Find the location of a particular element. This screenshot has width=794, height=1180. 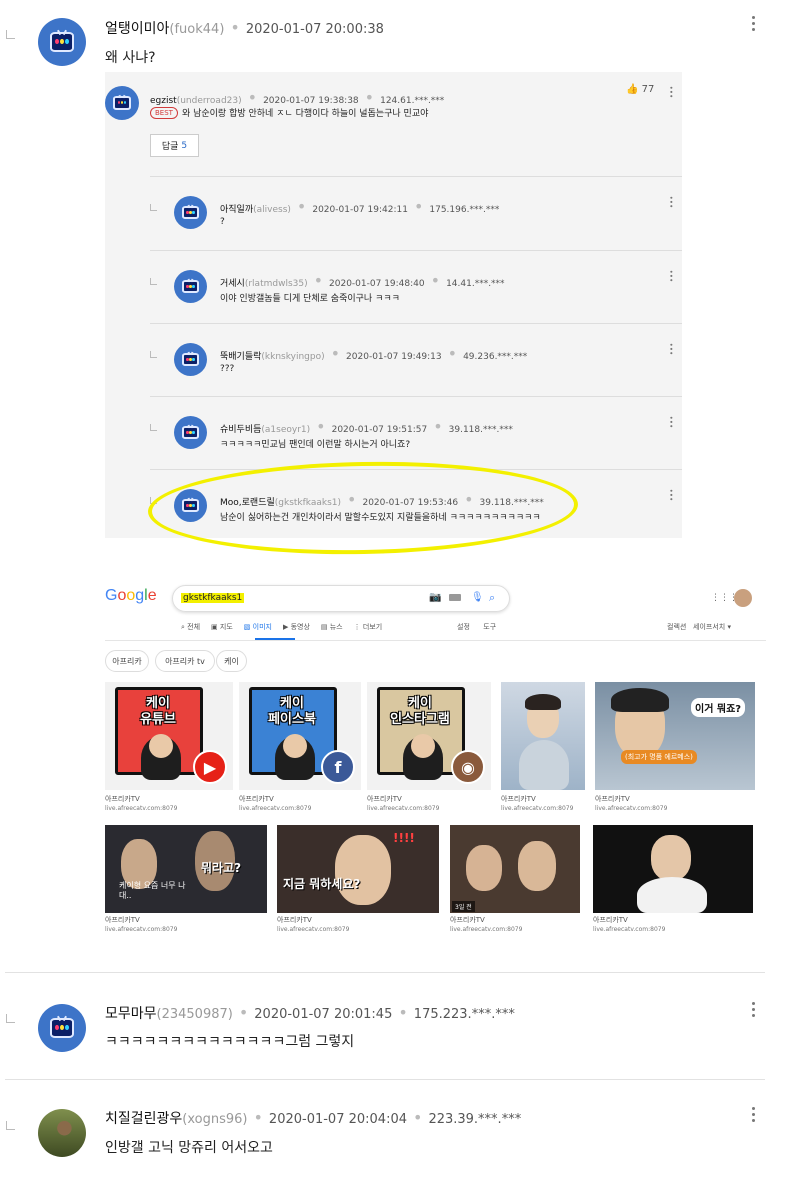

comment-text: 이야 인방갤놈들 디게 단체로 숨죽이구나 ㅋㅋㅋ is located at coordinates (310, 299).